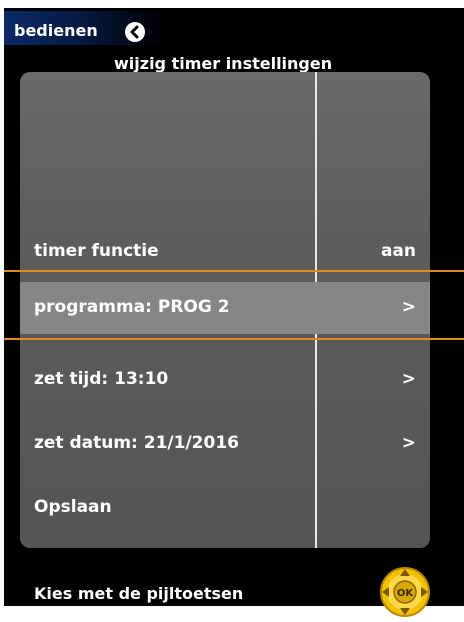 The image size is (464, 622). What do you see at coordinates (73, 507) in the screenshot?
I see `menu-row-label: Opslaan` at bounding box center [73, 507].